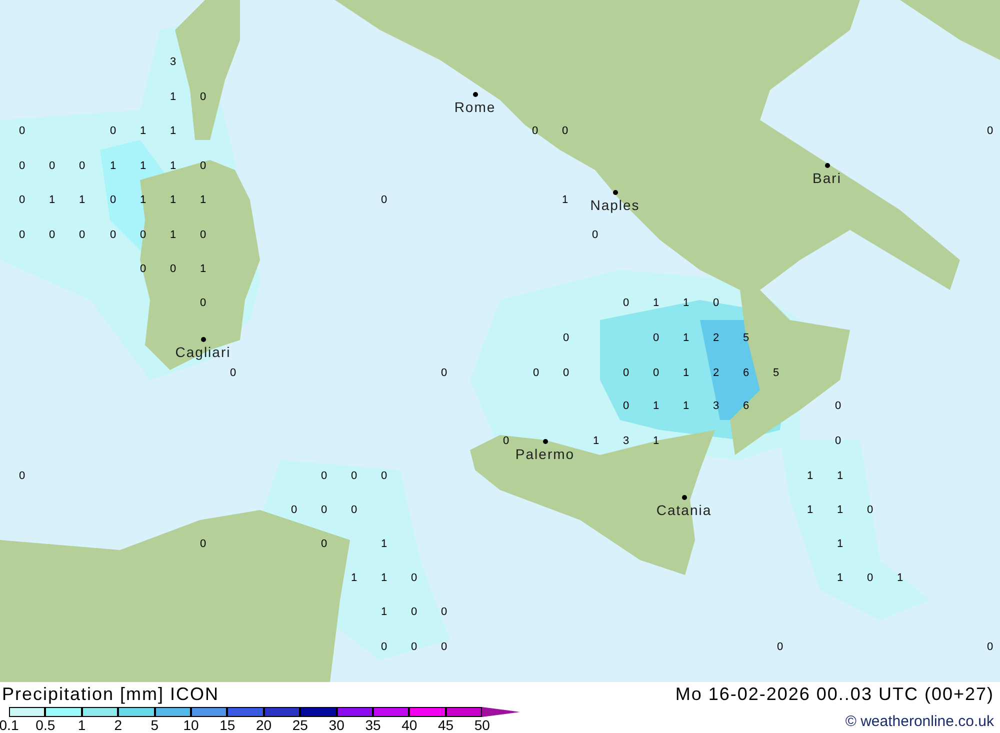 The height and width of the screenshot is (733, 1000). What do you see at coordinates (228, 725) in the screenshot?
I see `scale-label: 15` at bounding box center [228, 725].